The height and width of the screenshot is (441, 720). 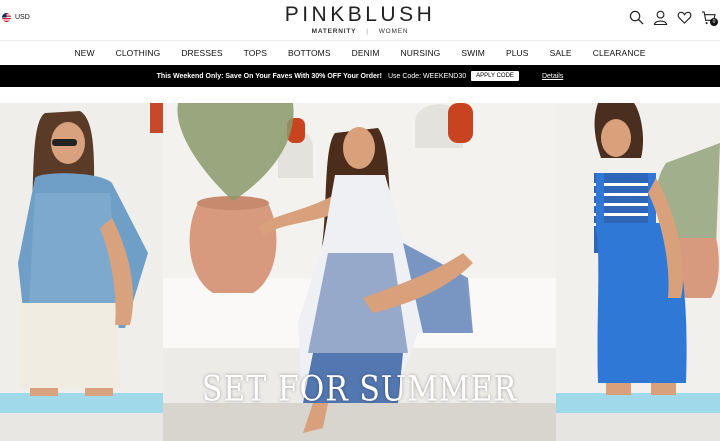 I want to click on cart-icon: 0, so click(x=709, y=18).